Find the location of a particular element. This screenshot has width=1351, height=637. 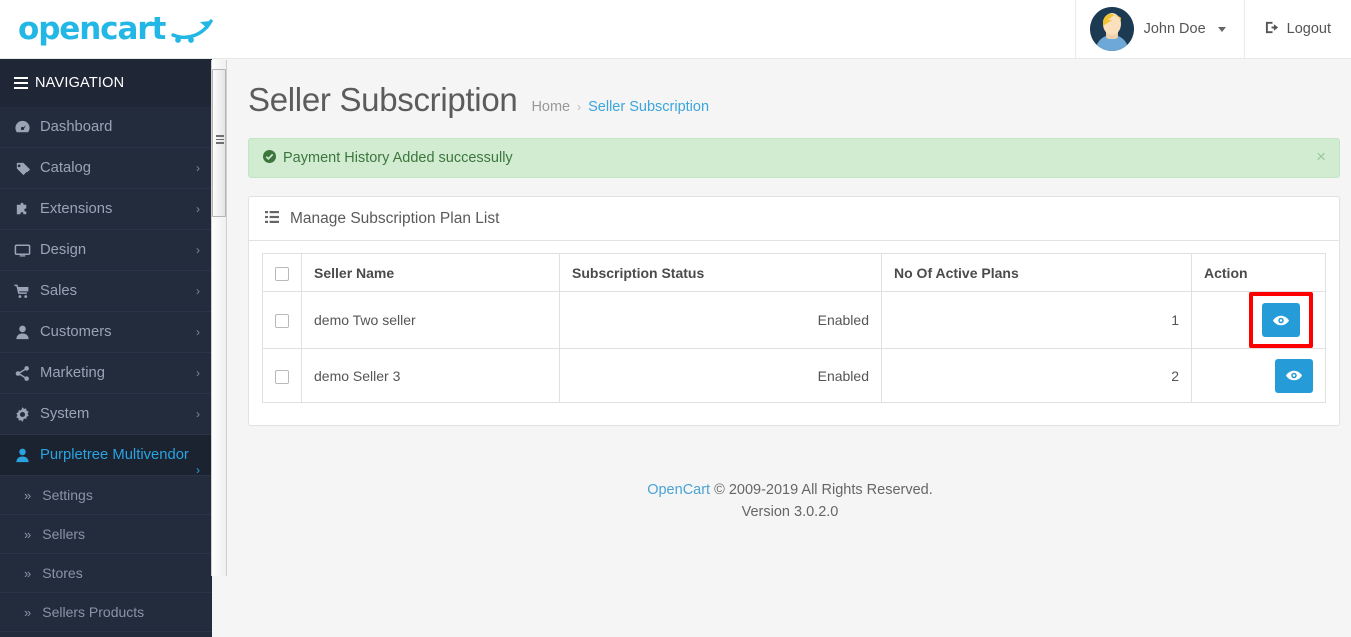

logout-icon is located at coordinates (1272, 29).